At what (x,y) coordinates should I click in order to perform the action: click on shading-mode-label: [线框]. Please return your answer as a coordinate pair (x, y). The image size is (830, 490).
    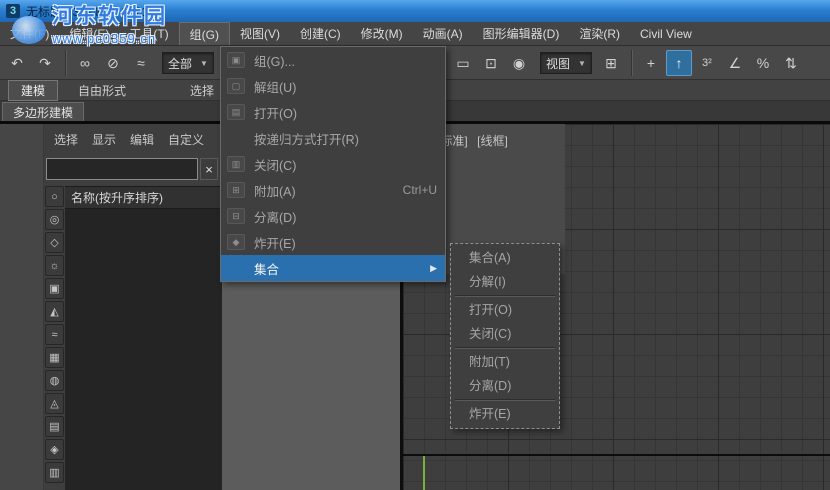
    Looking at the image, I should click on (492, 140).